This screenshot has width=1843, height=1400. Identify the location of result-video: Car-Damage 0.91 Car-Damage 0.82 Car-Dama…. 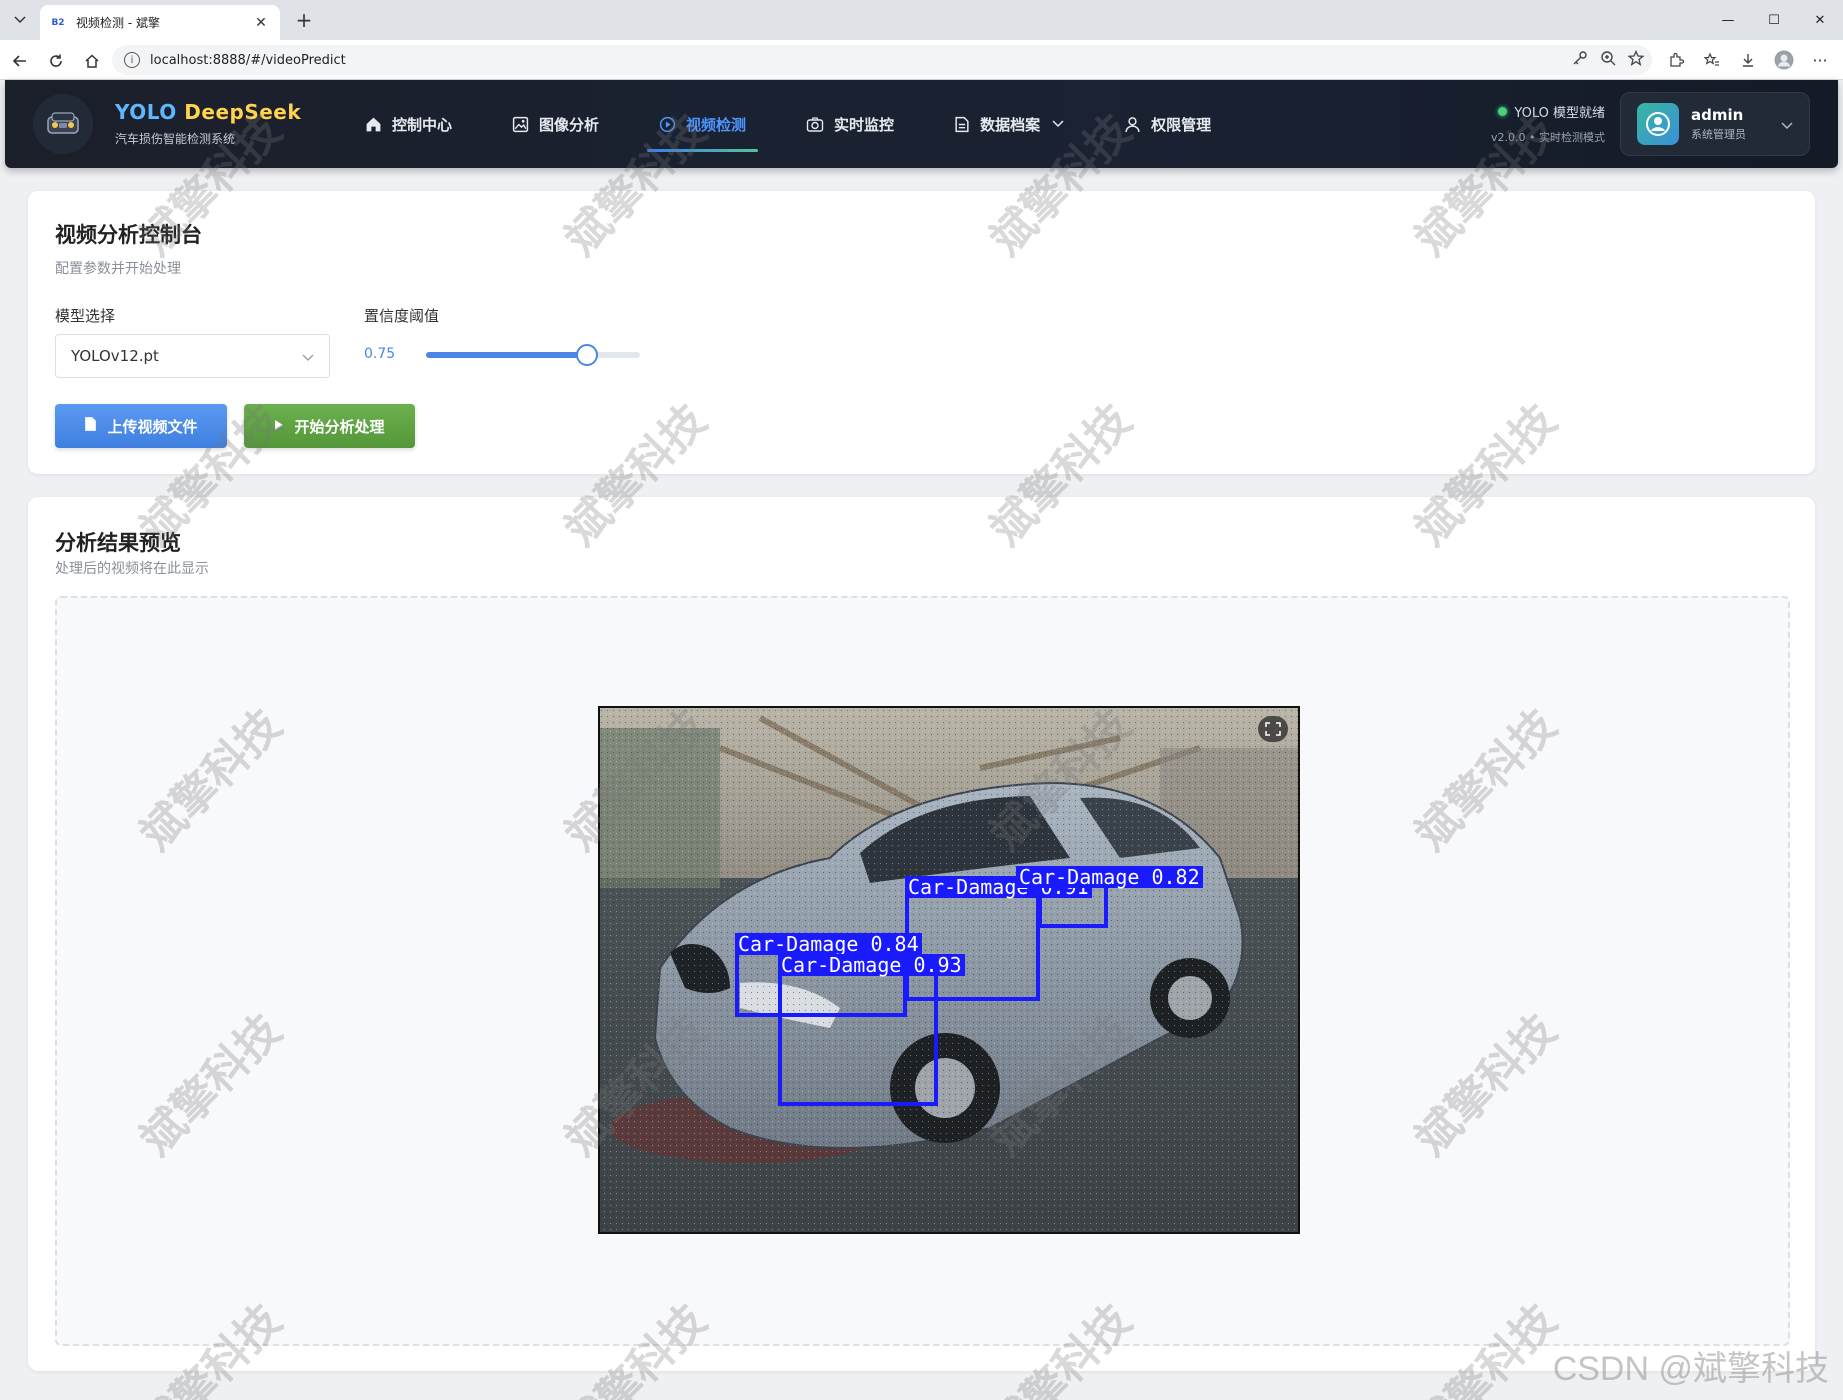
(949, 970).